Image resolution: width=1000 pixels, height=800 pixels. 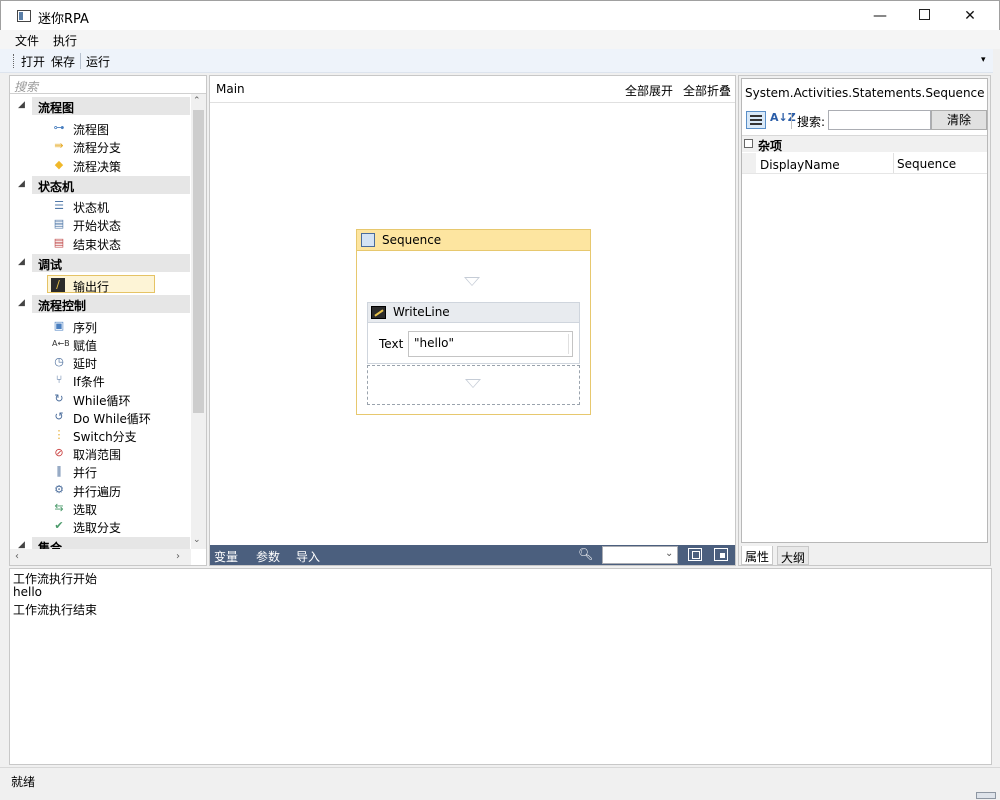 What do you see at coordinates (59, 361) in the screenshot?
I see `delay-icon: ◷` at bounding box center [59, 361].